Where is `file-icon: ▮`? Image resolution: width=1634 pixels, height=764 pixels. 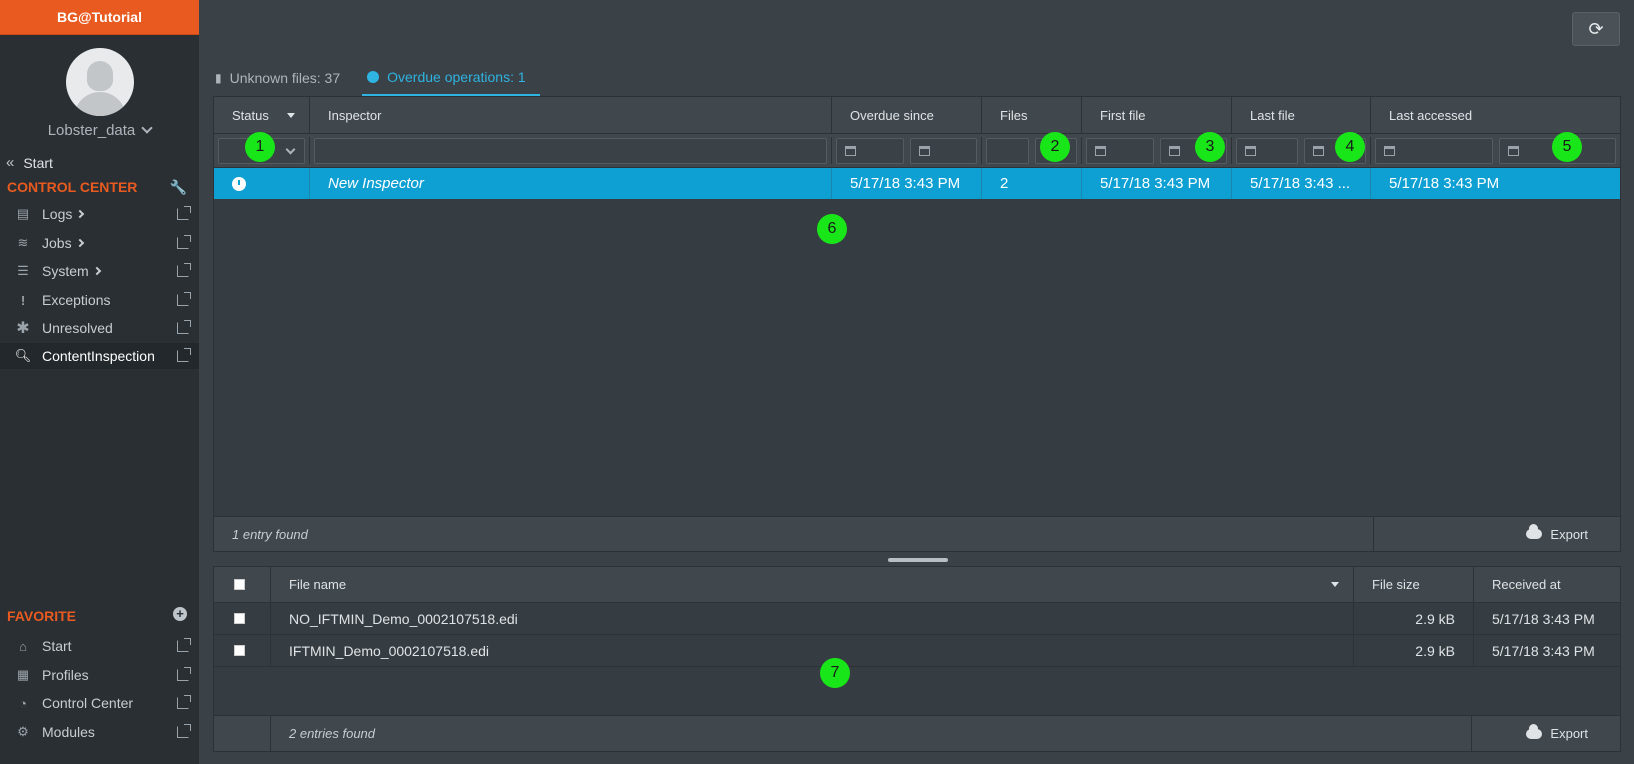
file-icon: ▮ is located at coordinates (218, 78).